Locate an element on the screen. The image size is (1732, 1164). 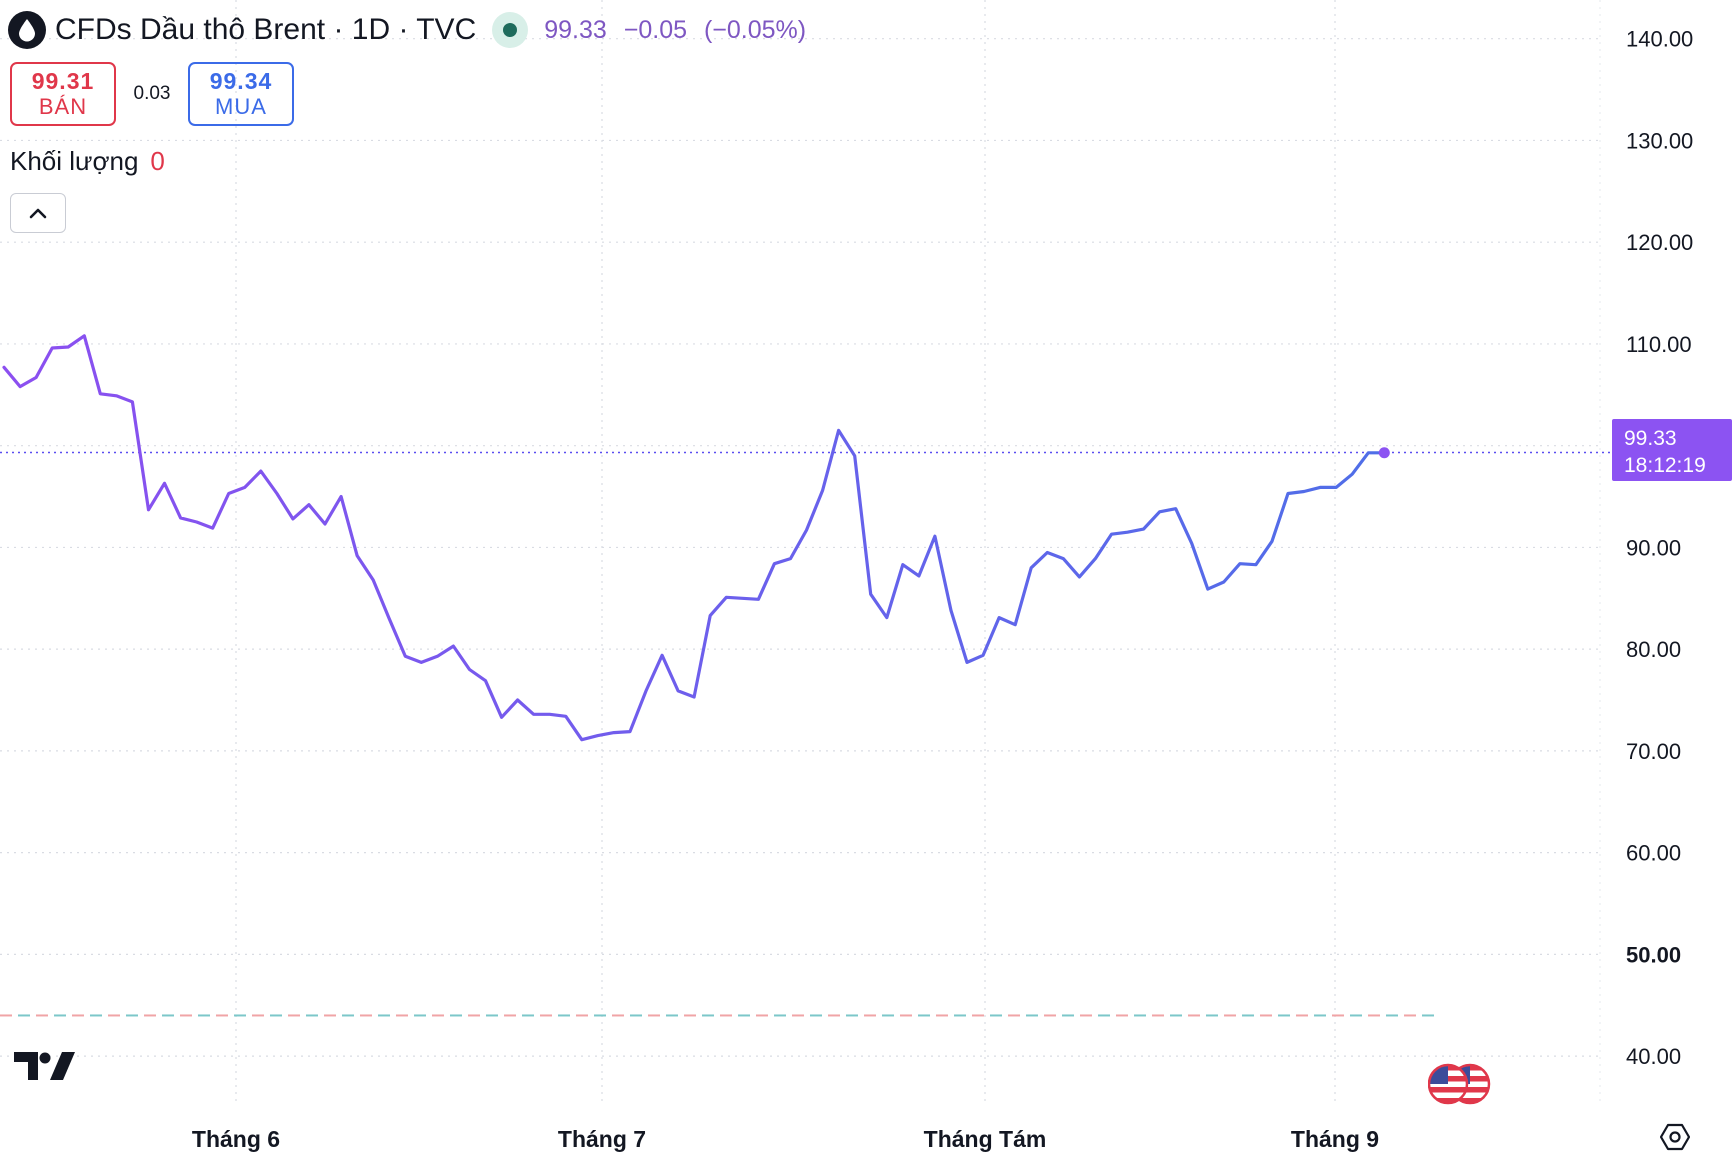
volume-label: Khối lượng is located at coordinates (74, 161).